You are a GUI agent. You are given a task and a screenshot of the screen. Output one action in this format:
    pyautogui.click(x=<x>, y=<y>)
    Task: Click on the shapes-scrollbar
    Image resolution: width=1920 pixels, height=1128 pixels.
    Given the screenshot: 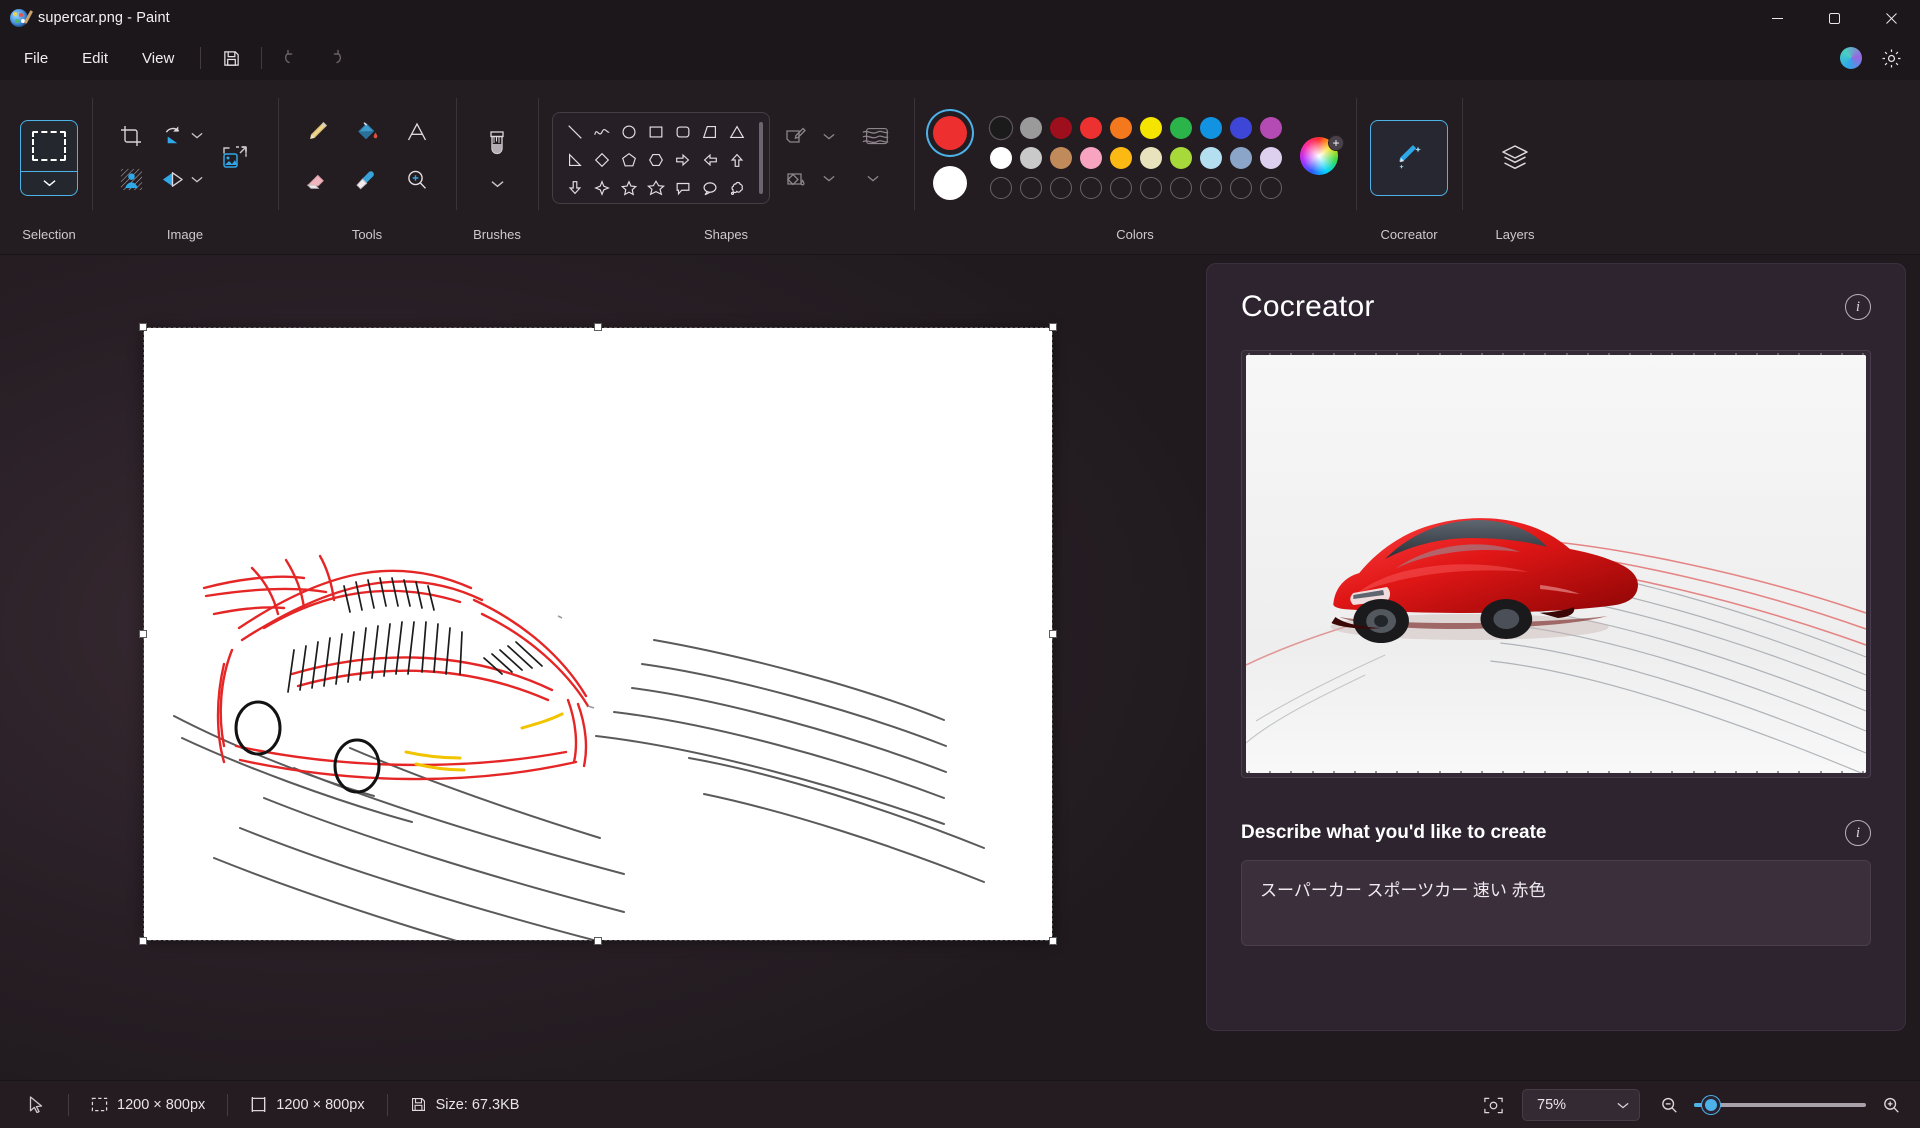 What is the action you would take?
    pyautogui.click(x=761, y=157)
    